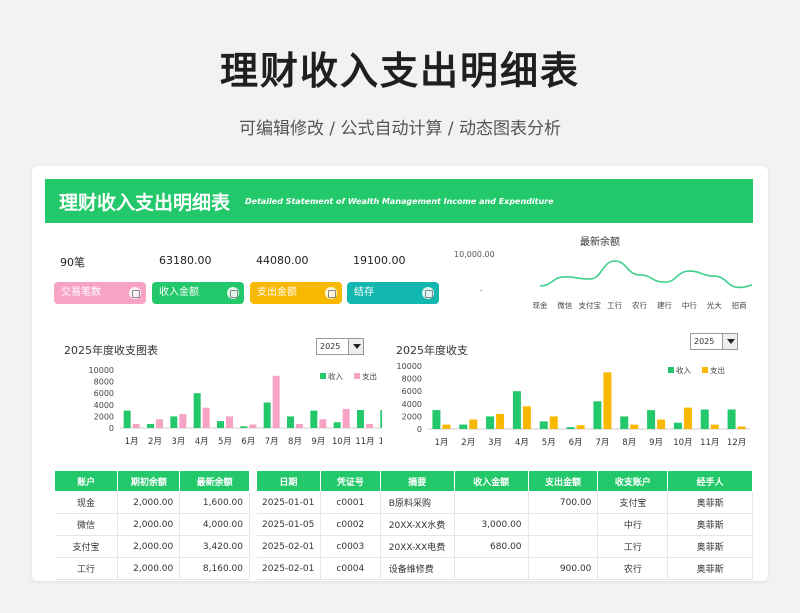  What do you see at coordinates (491, 524) in the screenshot?
I see `table-cell: 3,000.00` at bounding box center [491, 524].